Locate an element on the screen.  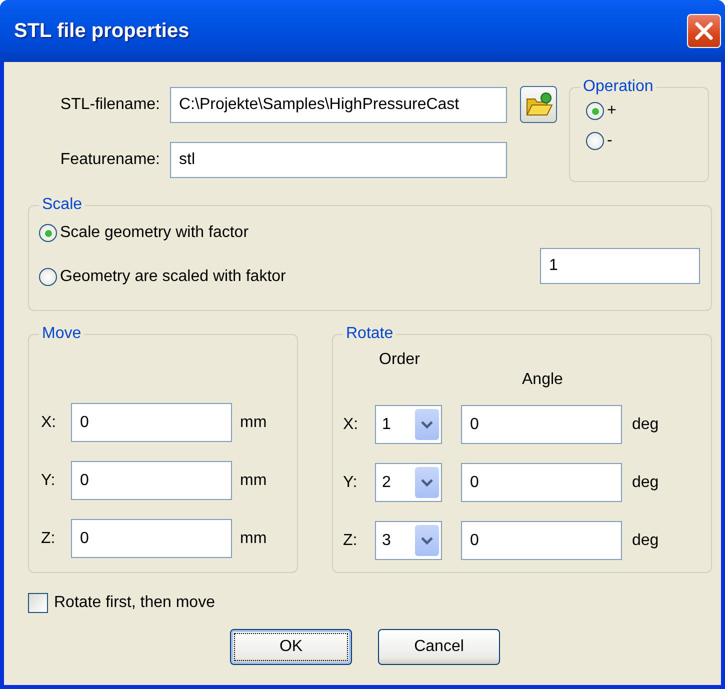
column-heading: Order is located at coordinates (399, 360).